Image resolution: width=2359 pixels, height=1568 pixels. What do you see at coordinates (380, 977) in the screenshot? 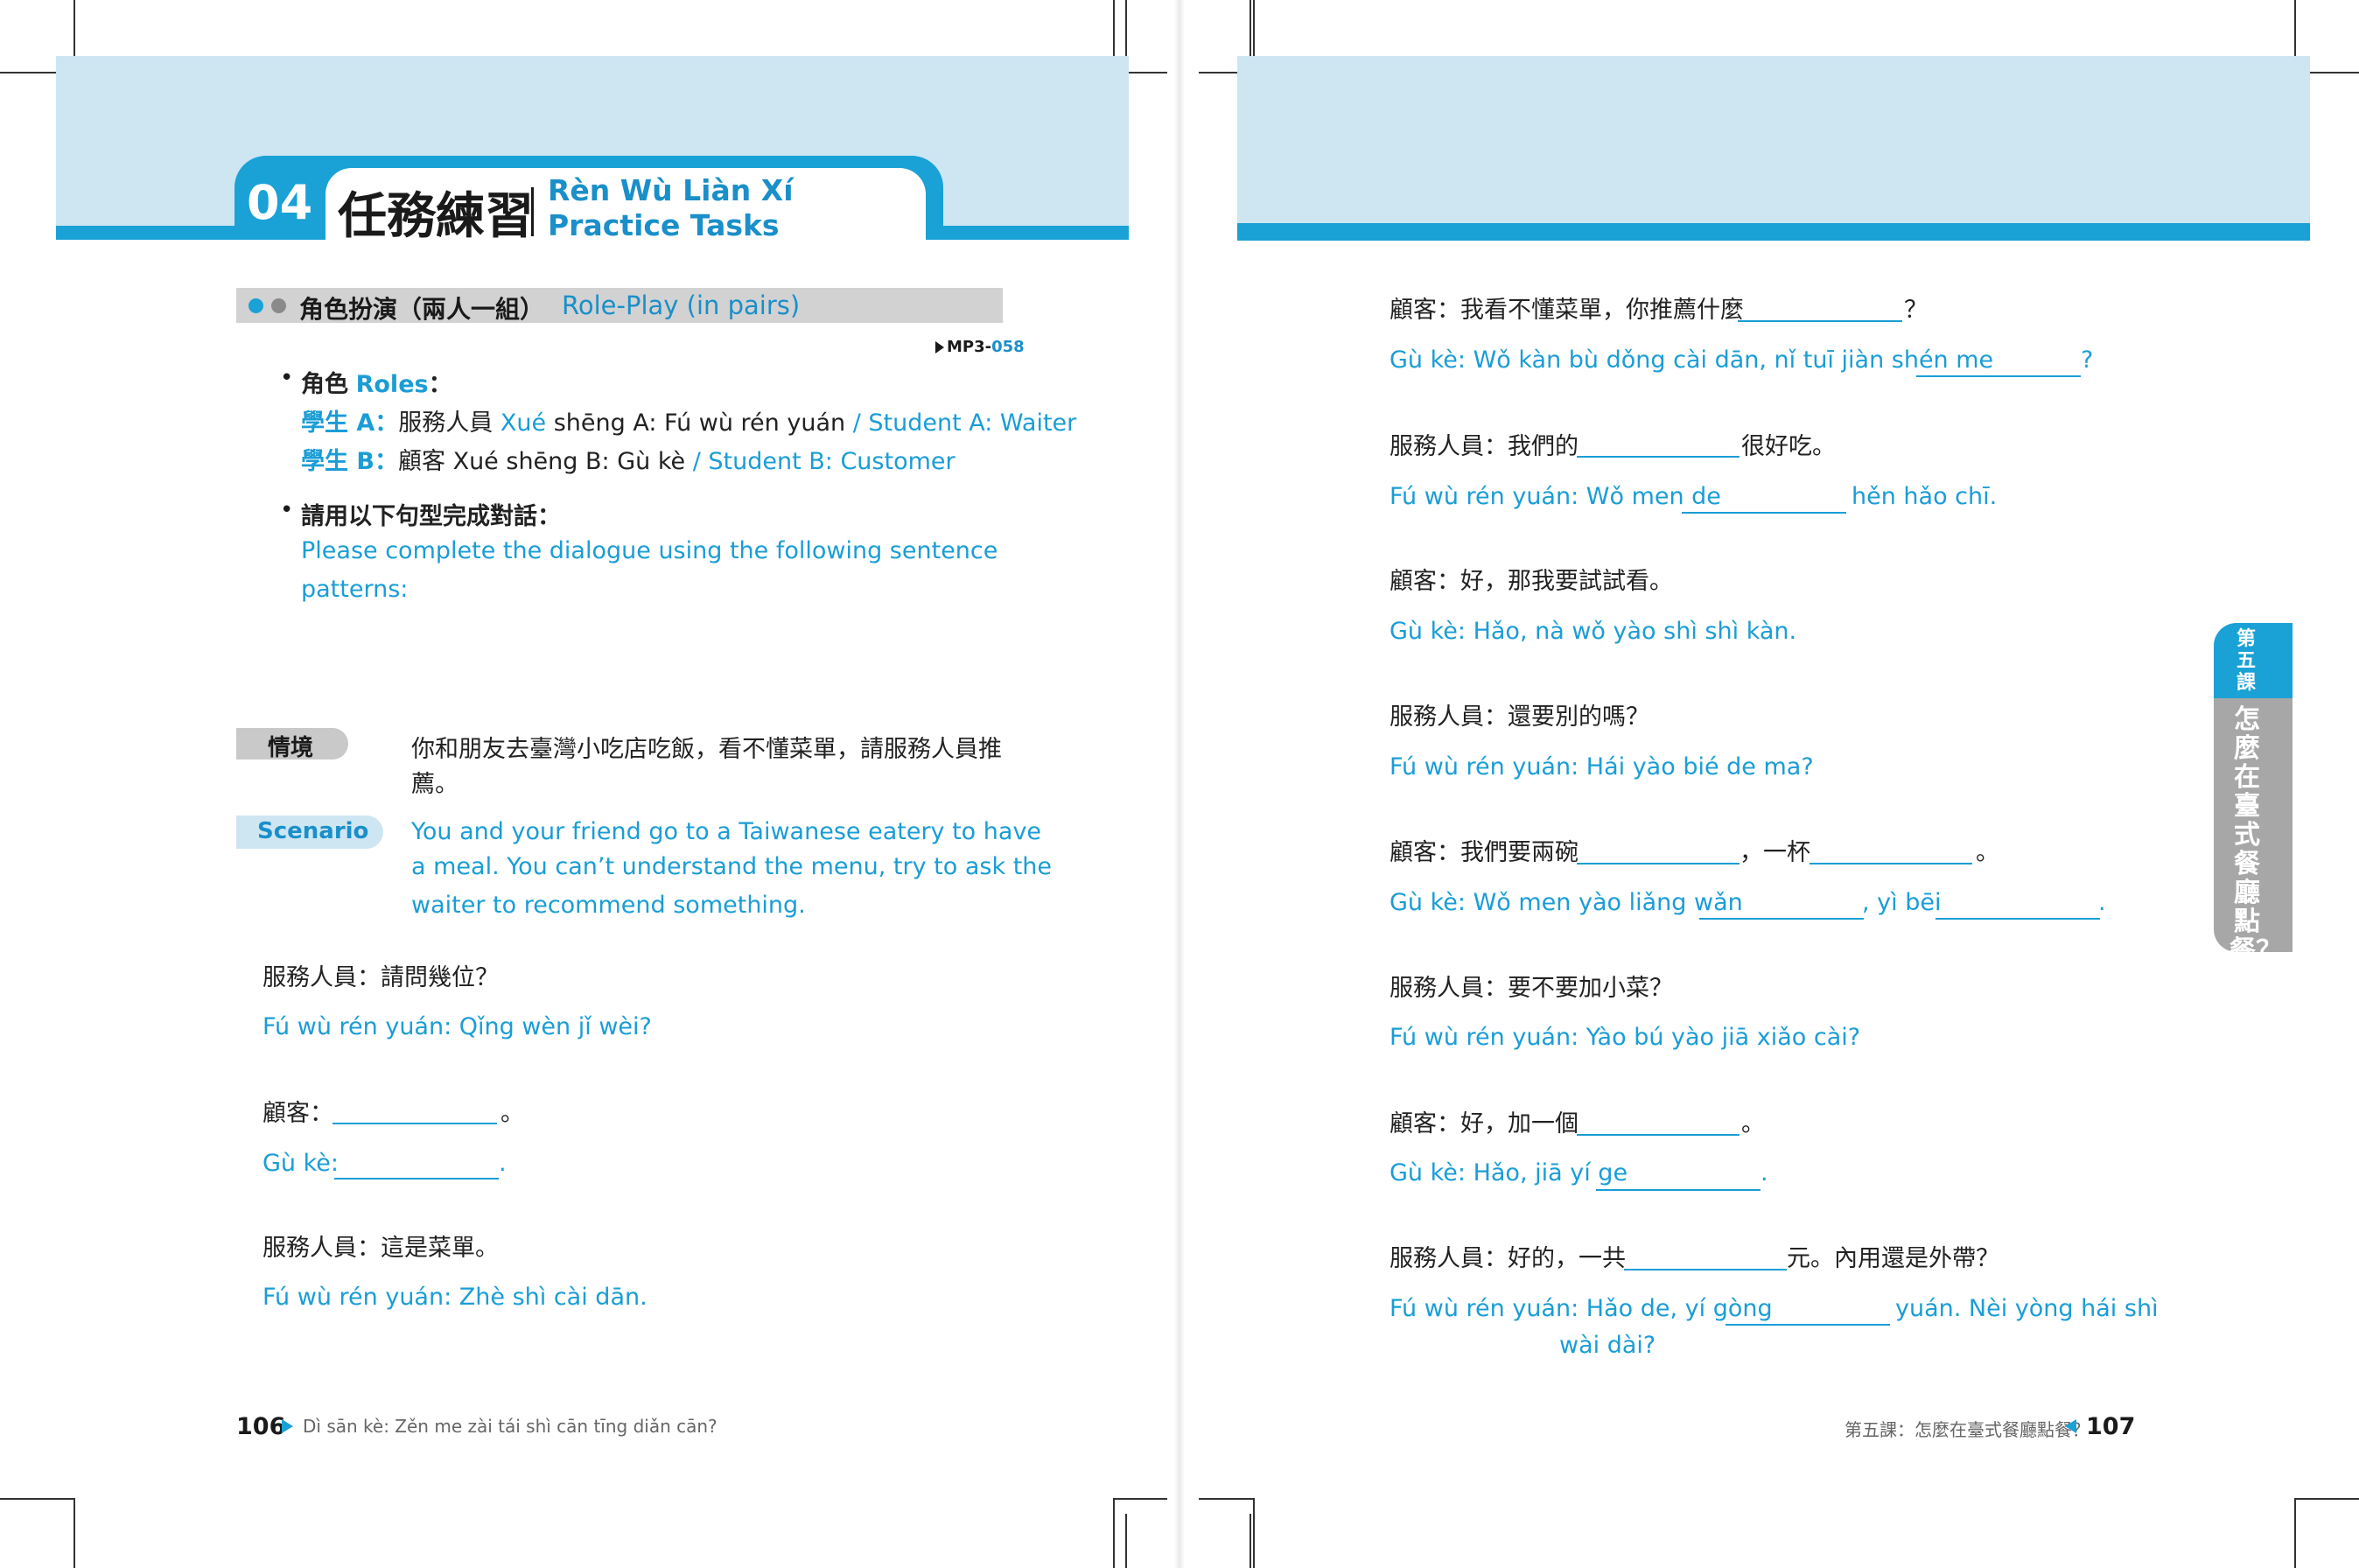
I see `dialogue-left-1-zh: 服務人員：請問幾位？` at bounding box center [380, 977].